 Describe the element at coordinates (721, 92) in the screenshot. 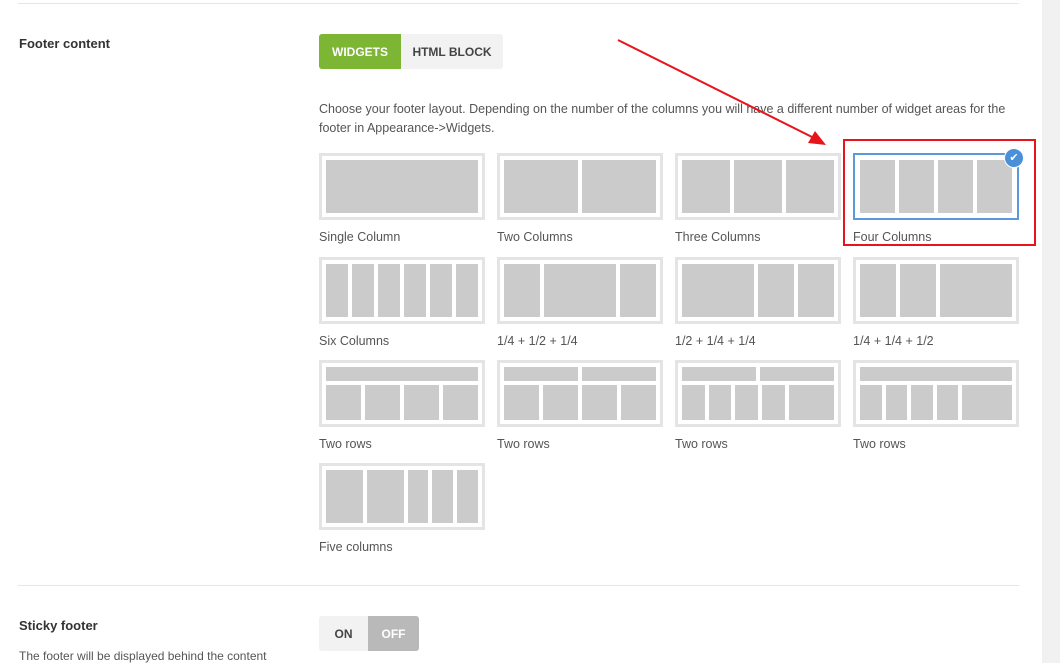

I see `annotation-arrow-icon` at that location.